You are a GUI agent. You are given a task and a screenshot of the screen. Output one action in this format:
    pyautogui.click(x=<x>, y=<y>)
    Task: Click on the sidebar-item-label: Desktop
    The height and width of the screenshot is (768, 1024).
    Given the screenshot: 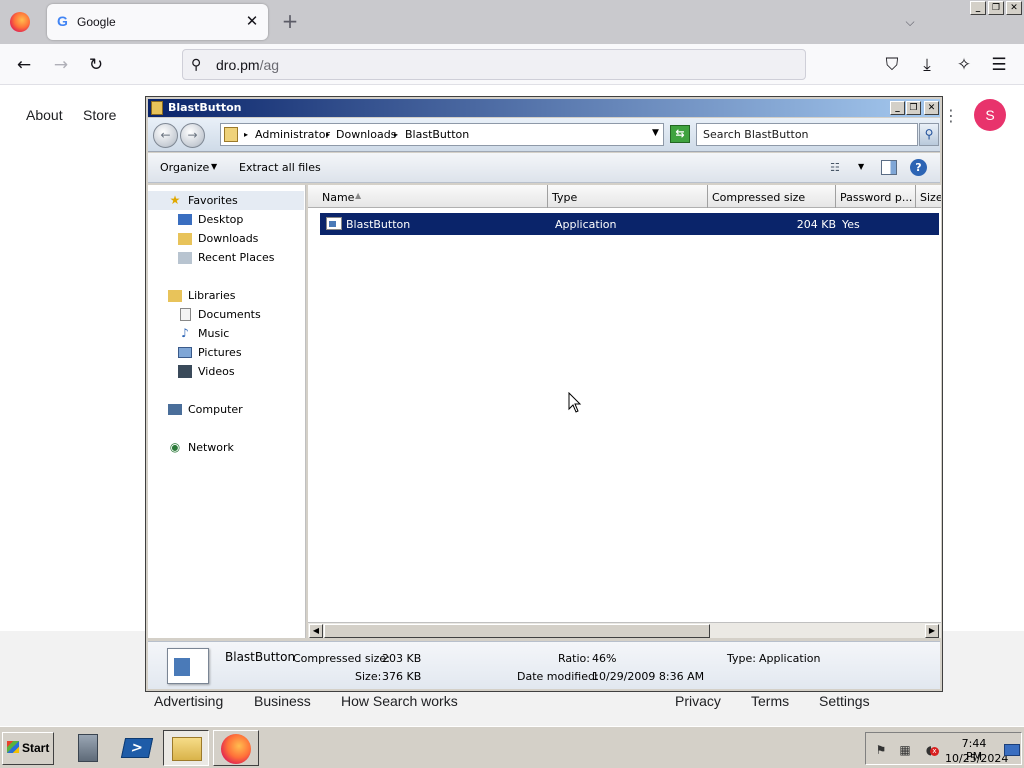 What is the action you would take?
    pyautogui.click(x=221, y=219)
    